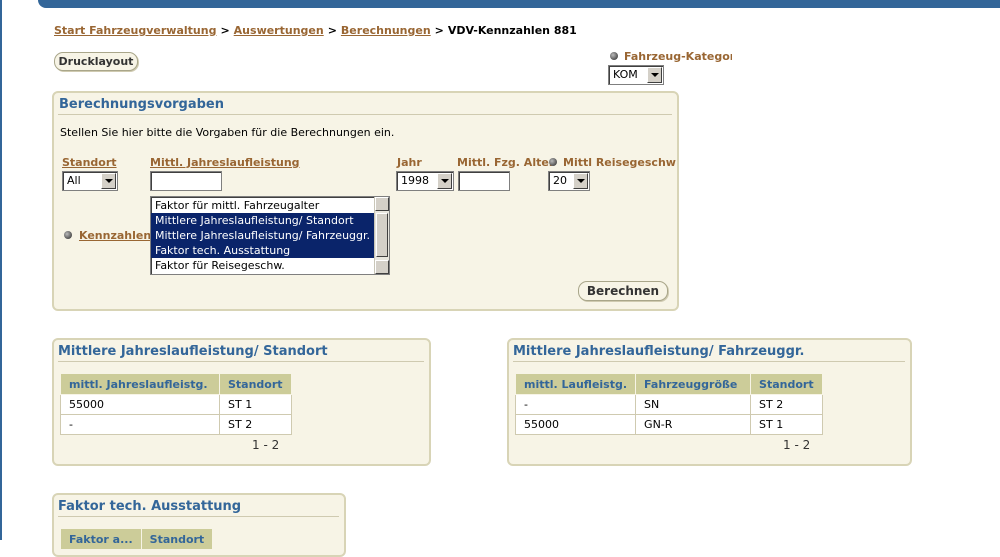  I want to click on listbox-option: Faktor für mittl. Fahrzeugalter, so click(262, 205).